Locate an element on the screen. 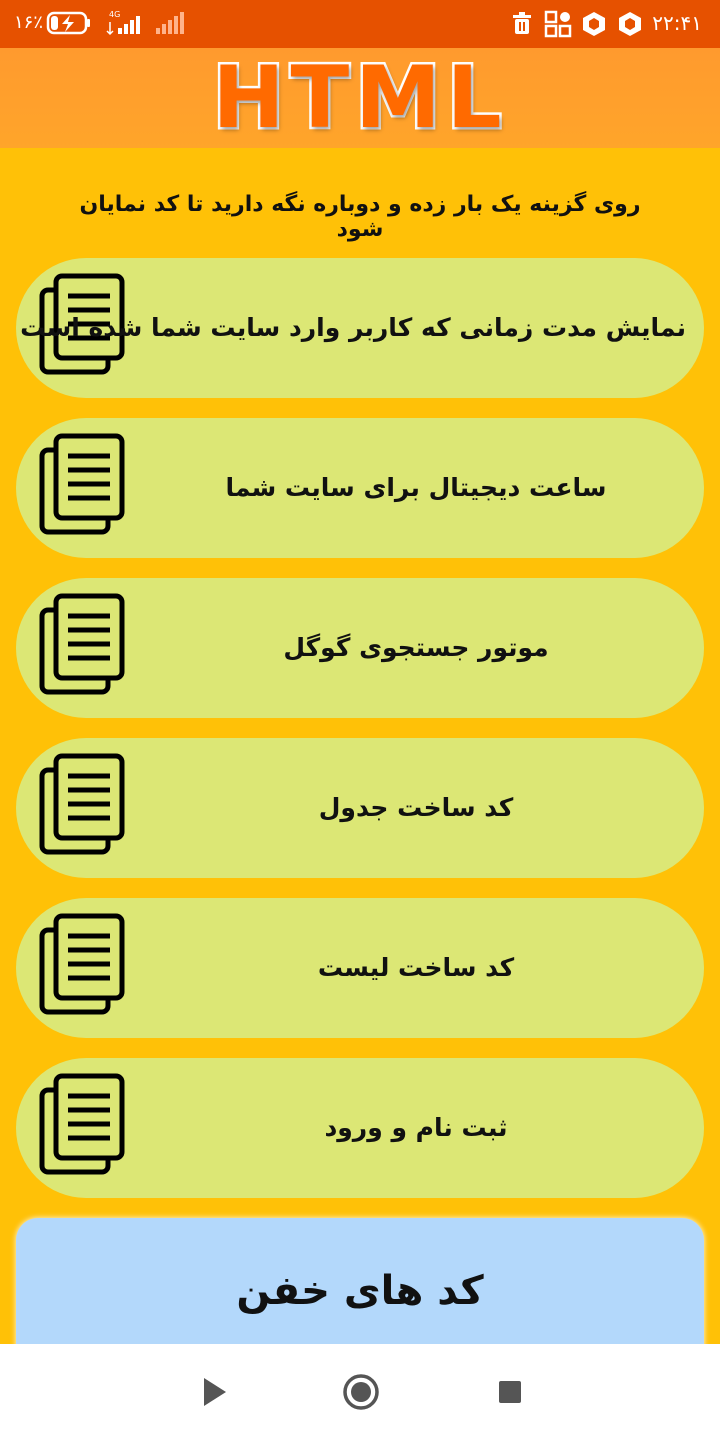 The image size is (720, 1440). menu-item-label: ساعت دیجیتال برای سایت شما is located at coordinates (416, 487).